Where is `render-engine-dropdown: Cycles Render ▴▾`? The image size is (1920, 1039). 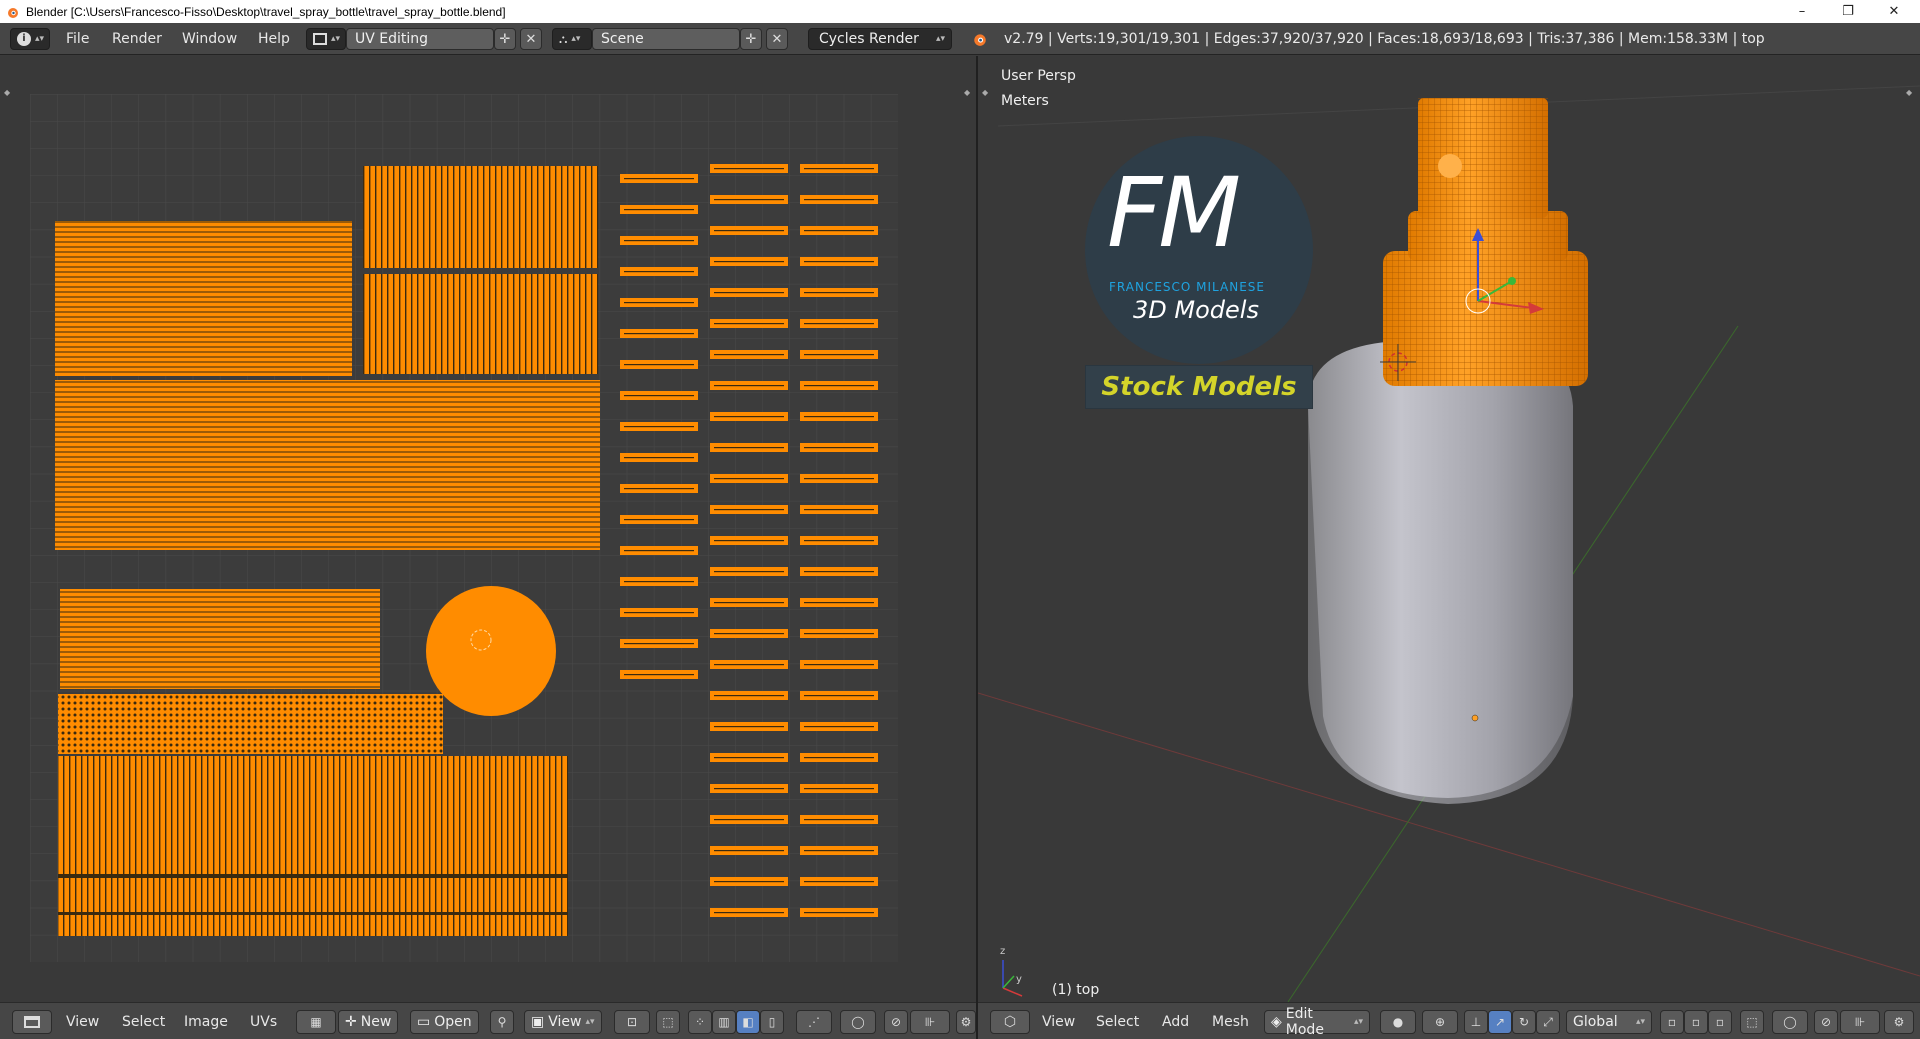
render-engine-dropdown: Cycles Render ▴▾ is located at coordinates (880, 39).